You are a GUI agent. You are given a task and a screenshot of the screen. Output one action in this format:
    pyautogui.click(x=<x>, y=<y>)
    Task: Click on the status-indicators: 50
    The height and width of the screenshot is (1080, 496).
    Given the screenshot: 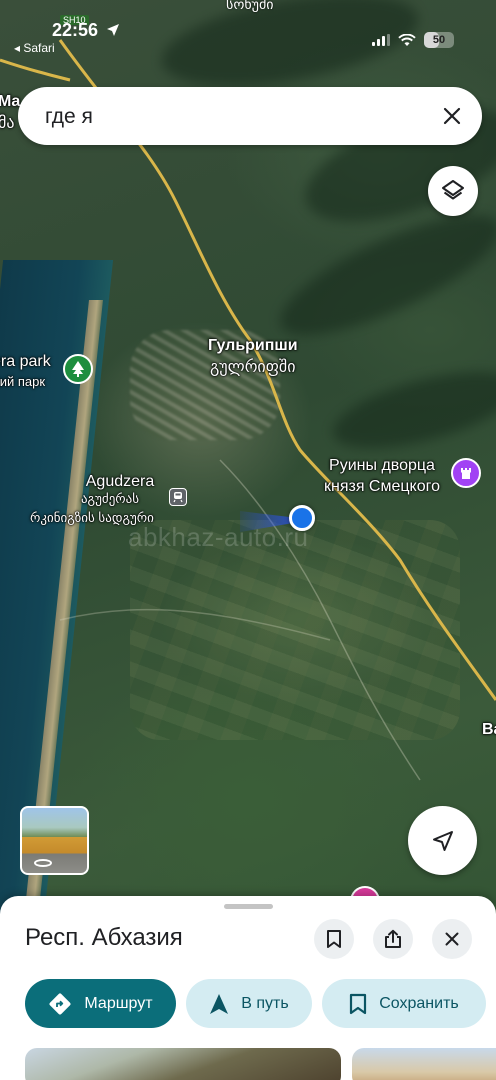 What is the action you would take?
    pyautogui.click(x=413, y=40)
    